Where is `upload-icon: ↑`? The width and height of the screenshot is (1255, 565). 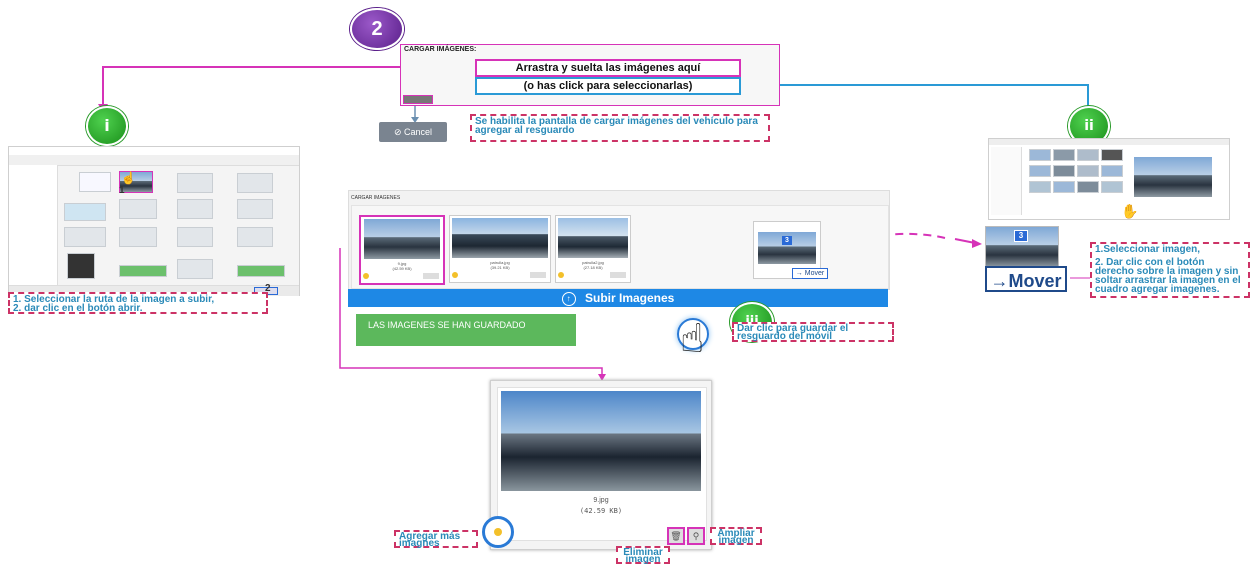
upload-icon: ↑ is located at coordinates (568, 298).